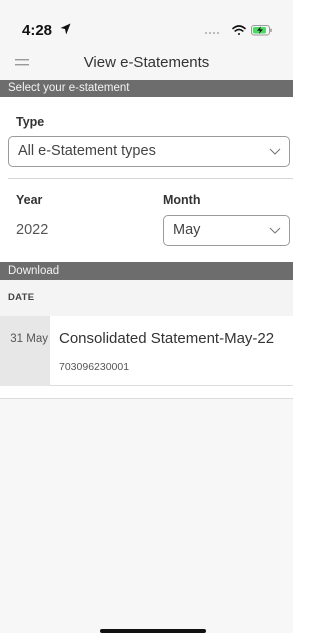 The width and height of the screenshot is (320, 633). I want to click on wifi-icon, so click(239, 30).